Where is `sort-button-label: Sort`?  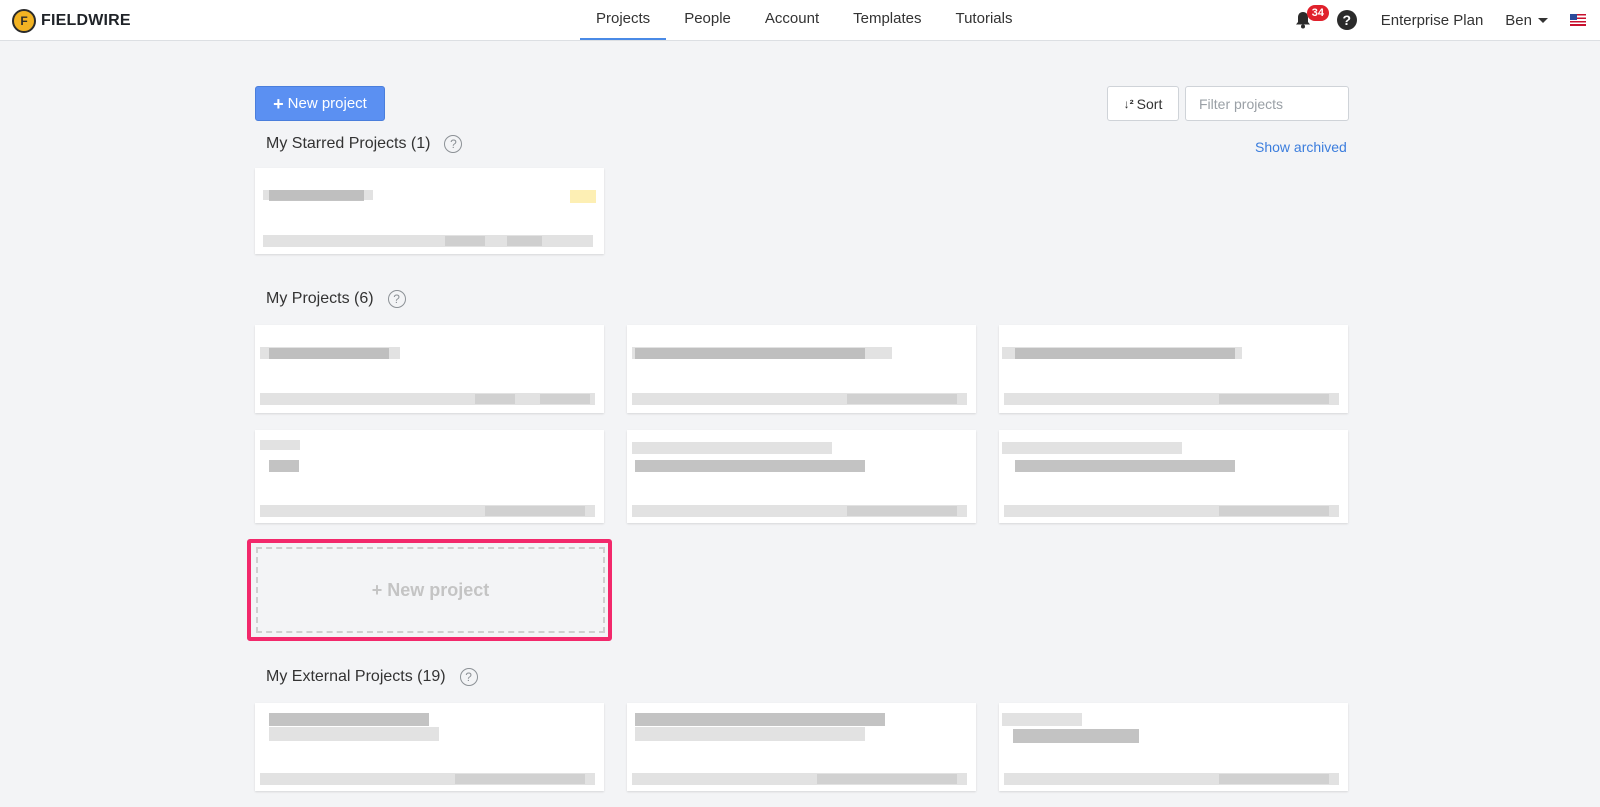
sort-button-label: Sort is located at coordinates (1149, 103).